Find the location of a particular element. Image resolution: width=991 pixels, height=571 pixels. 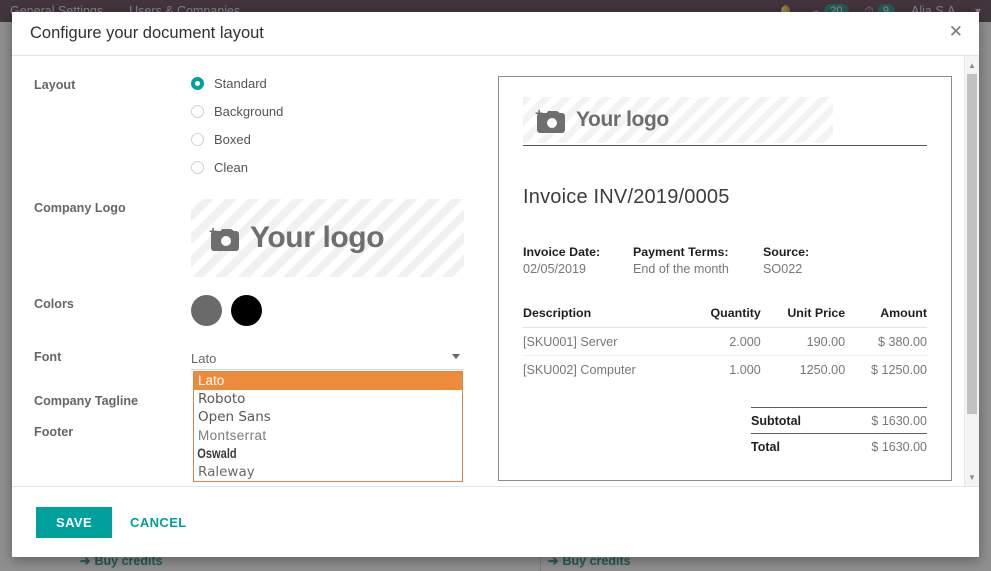

col-header-quantity: Quantity is located at coordinates (724, 317).